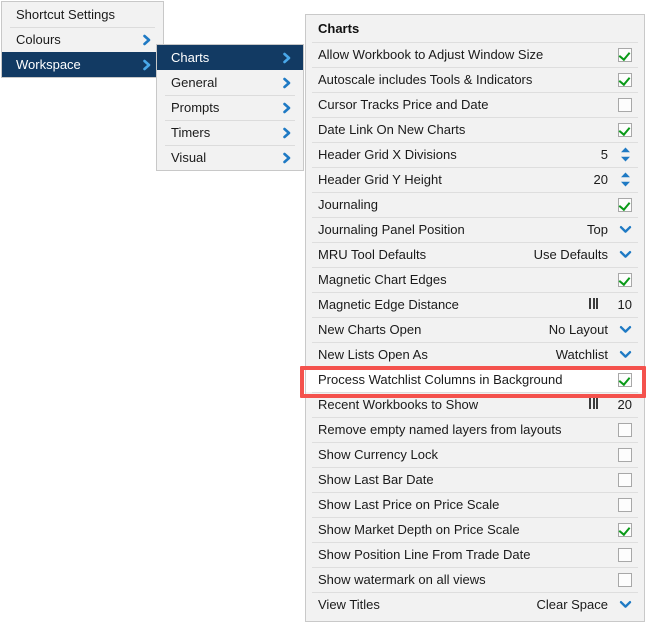 This screenshot has height=631, width=648. I want to click on setting-label: Autoscale includes Tools & Indicators, so click(425, 79).